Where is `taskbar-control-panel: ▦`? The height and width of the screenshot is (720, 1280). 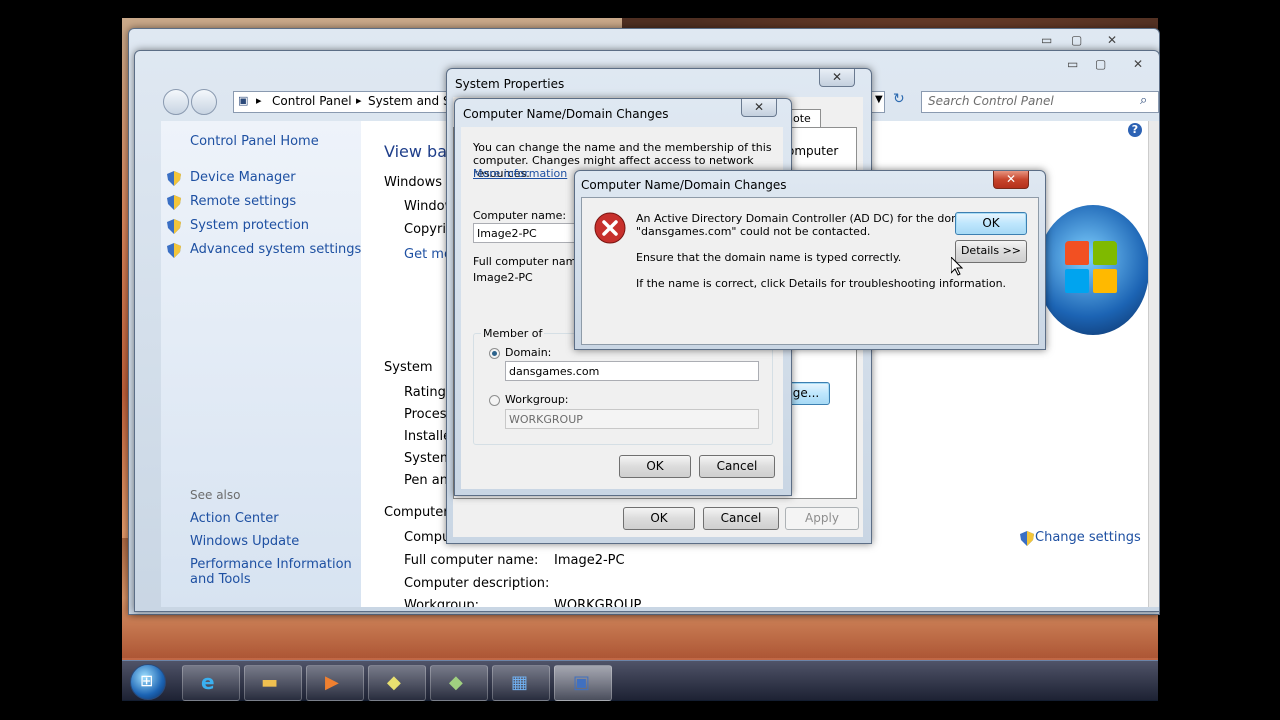 taskbar-control-panel: ▦ is located at coordinates (521, 683).